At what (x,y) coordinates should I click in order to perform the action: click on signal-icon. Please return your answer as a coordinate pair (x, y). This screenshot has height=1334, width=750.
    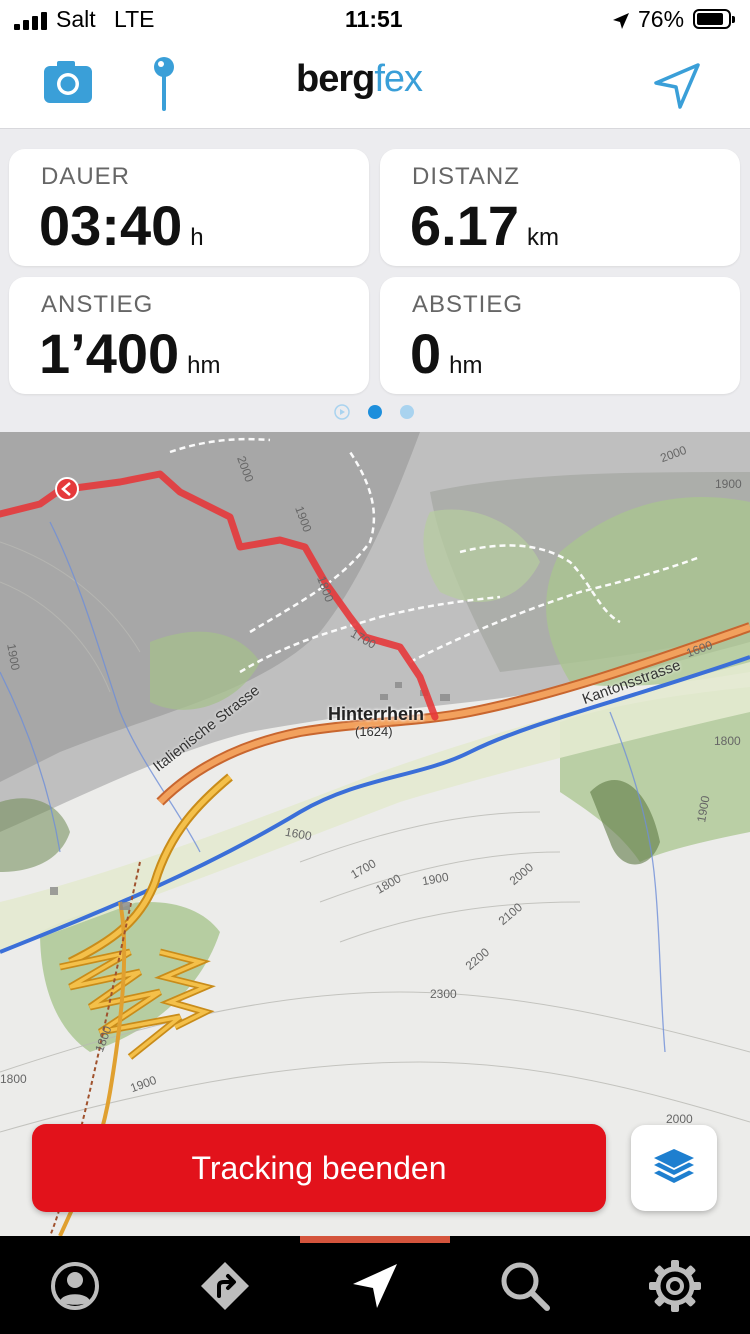
    Looking at the image, I should click on (32, 21).